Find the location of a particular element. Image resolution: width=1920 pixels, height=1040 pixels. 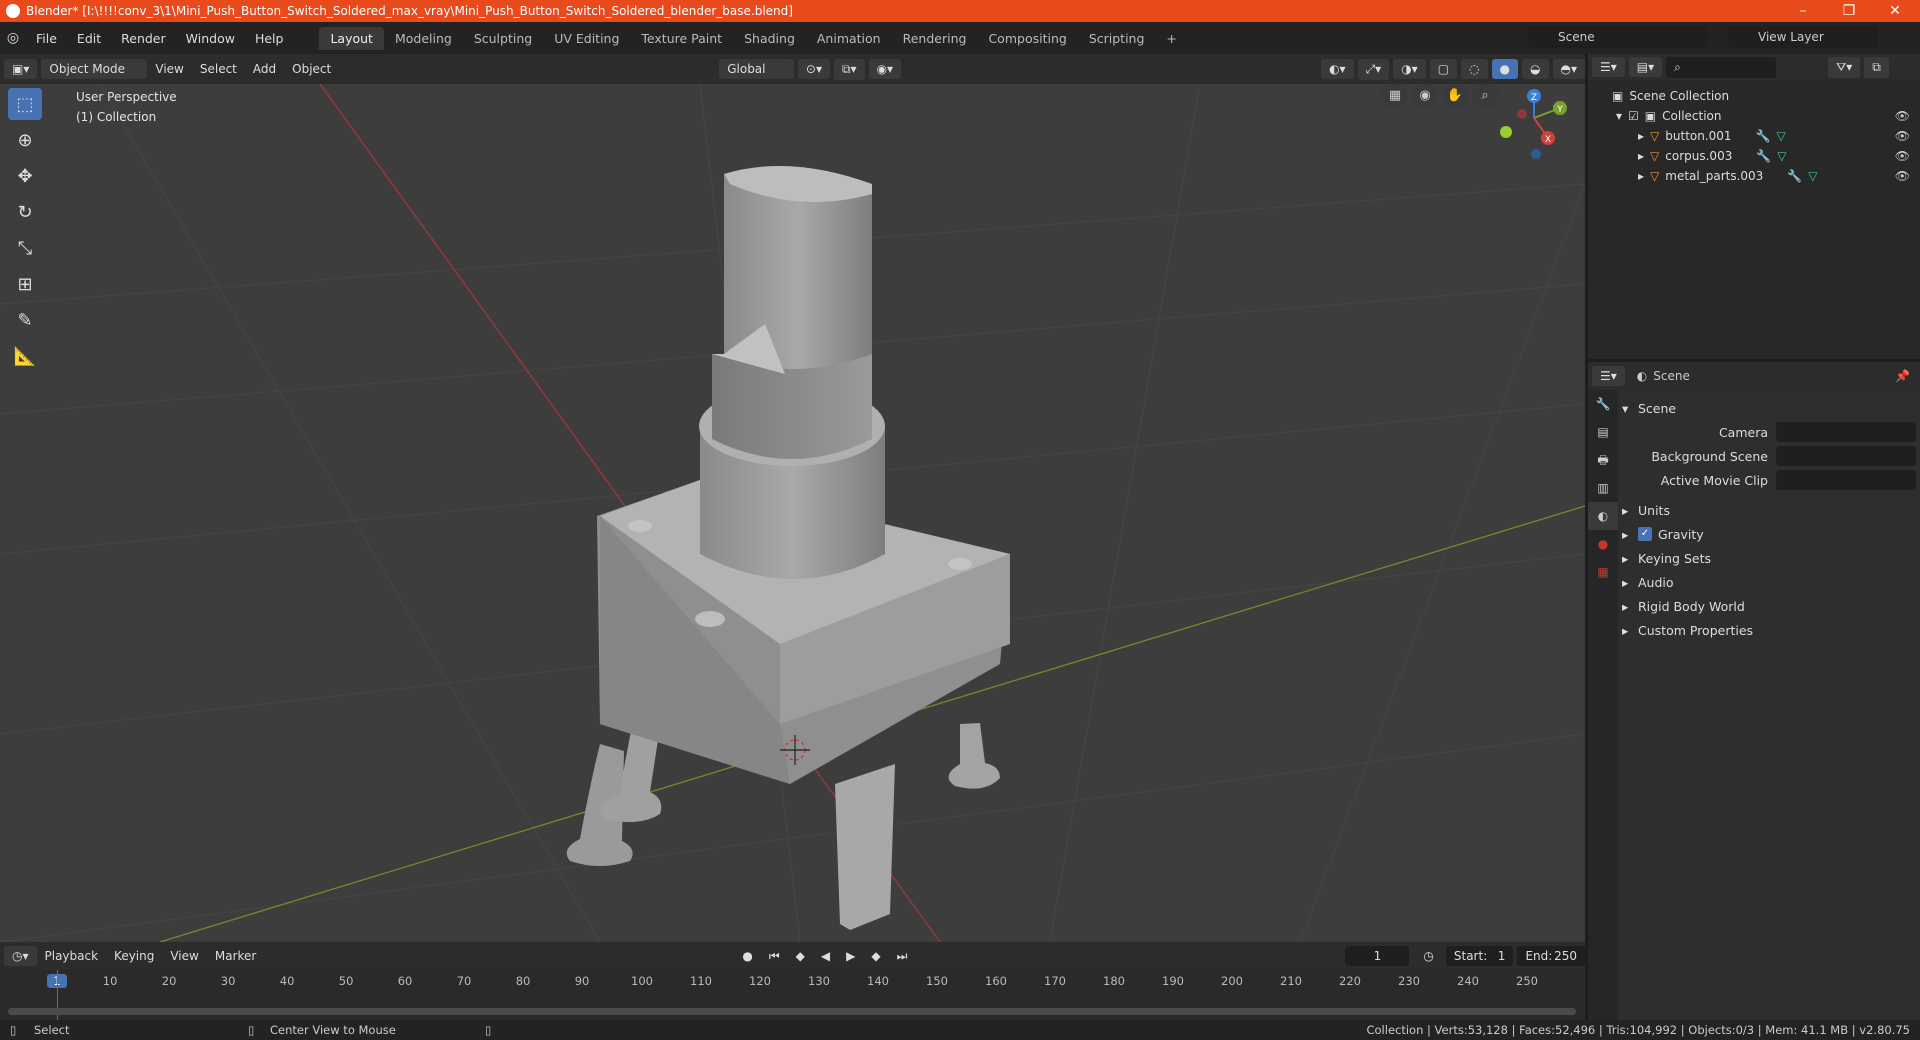

record-button: ● is located at coordinates (747, 956).